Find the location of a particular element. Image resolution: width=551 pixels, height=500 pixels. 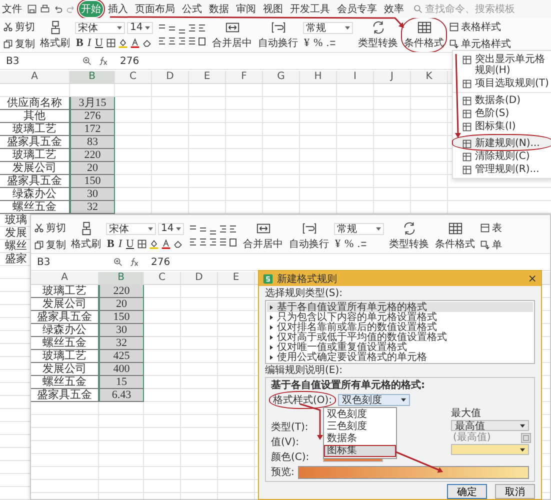

dropdown-option: 三色刻度 is located at coordinates (360, 427).